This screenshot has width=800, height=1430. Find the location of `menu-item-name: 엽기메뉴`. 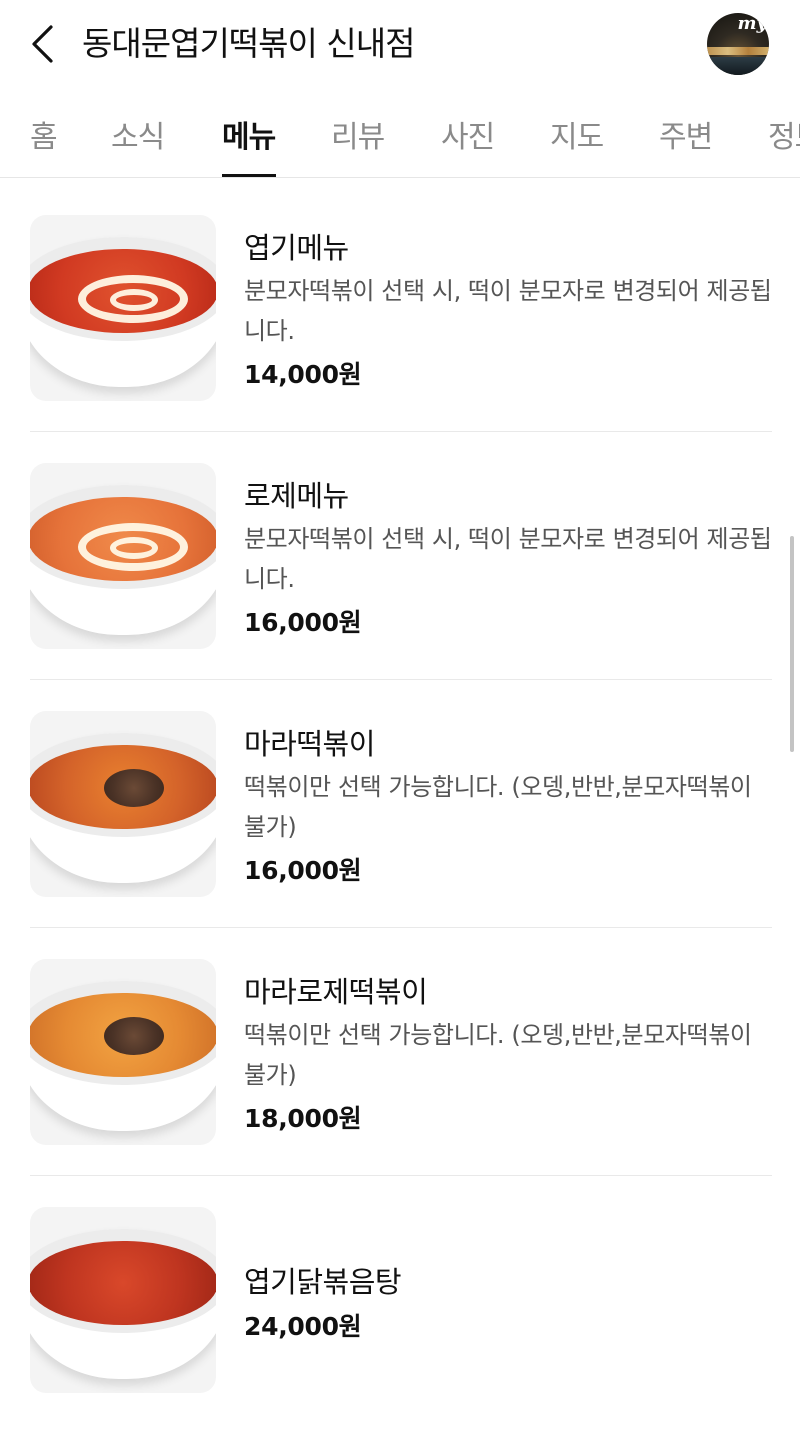

menu-item-name: 엽기메뉴 is located at coordinates (296, 248).